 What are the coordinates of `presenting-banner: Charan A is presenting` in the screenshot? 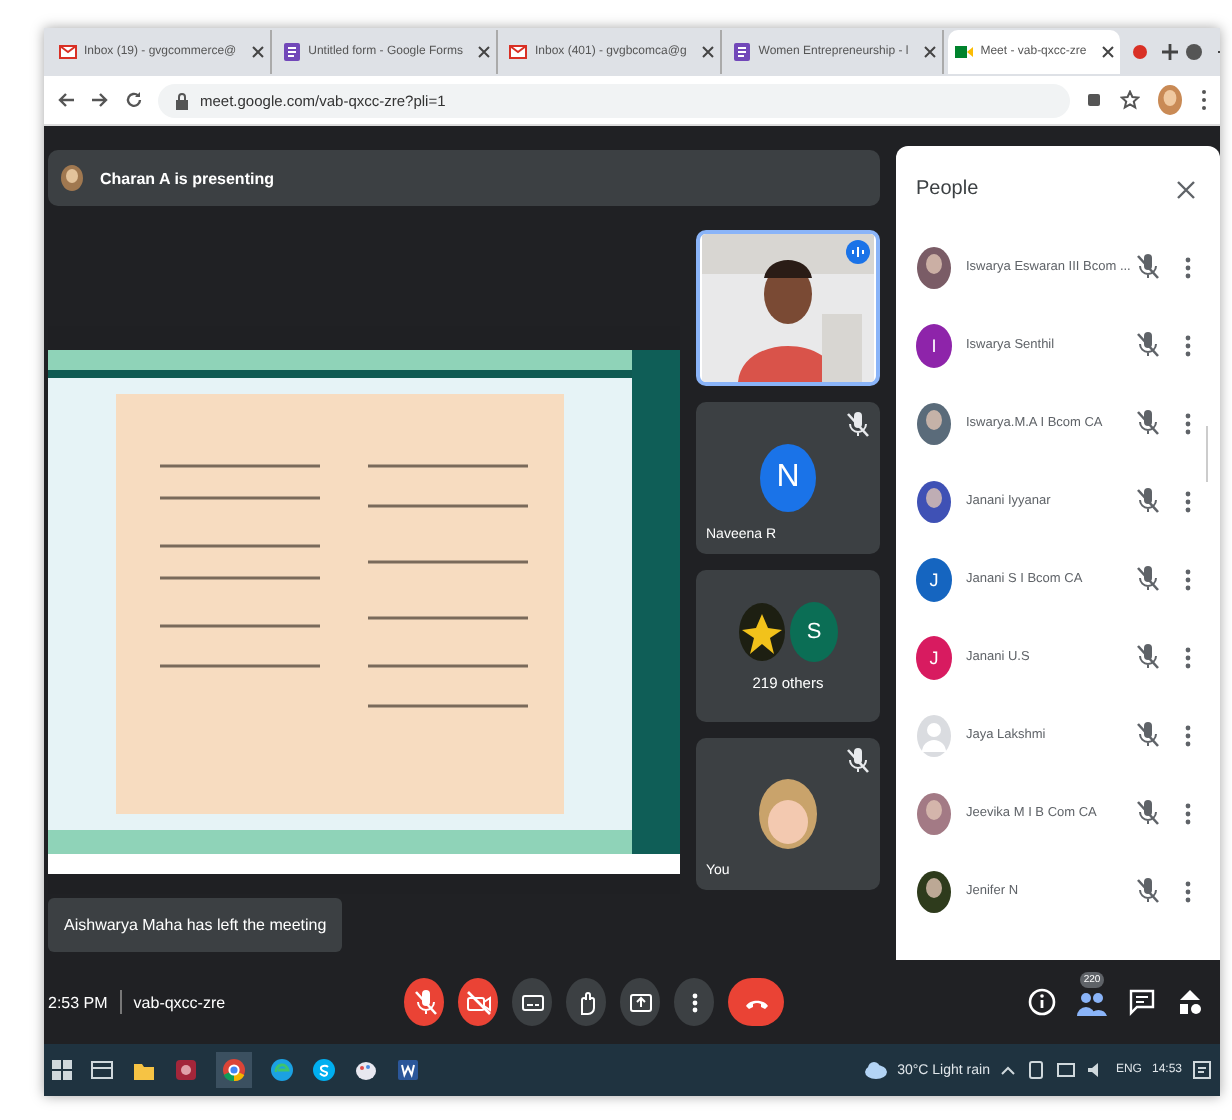 It's located at (464, 178).